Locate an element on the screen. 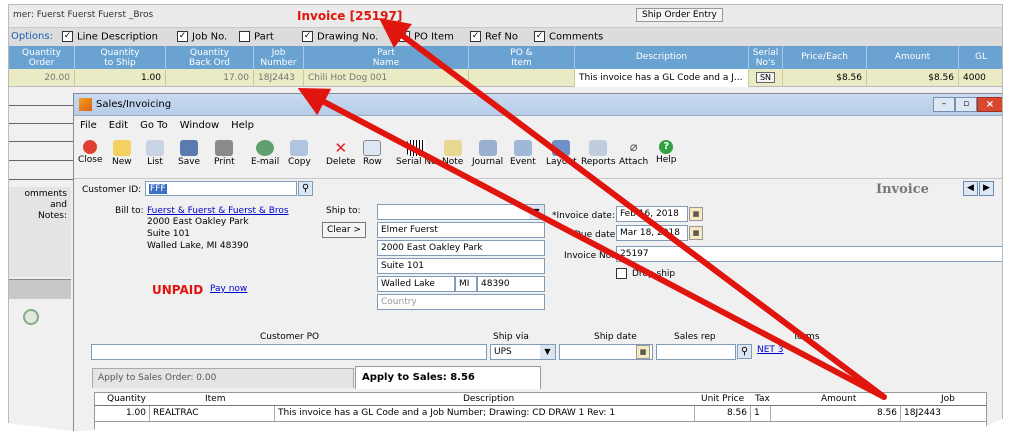 This screenshot has height=446, width=1011. checkbox-icon is located at coordinates (244, 36).